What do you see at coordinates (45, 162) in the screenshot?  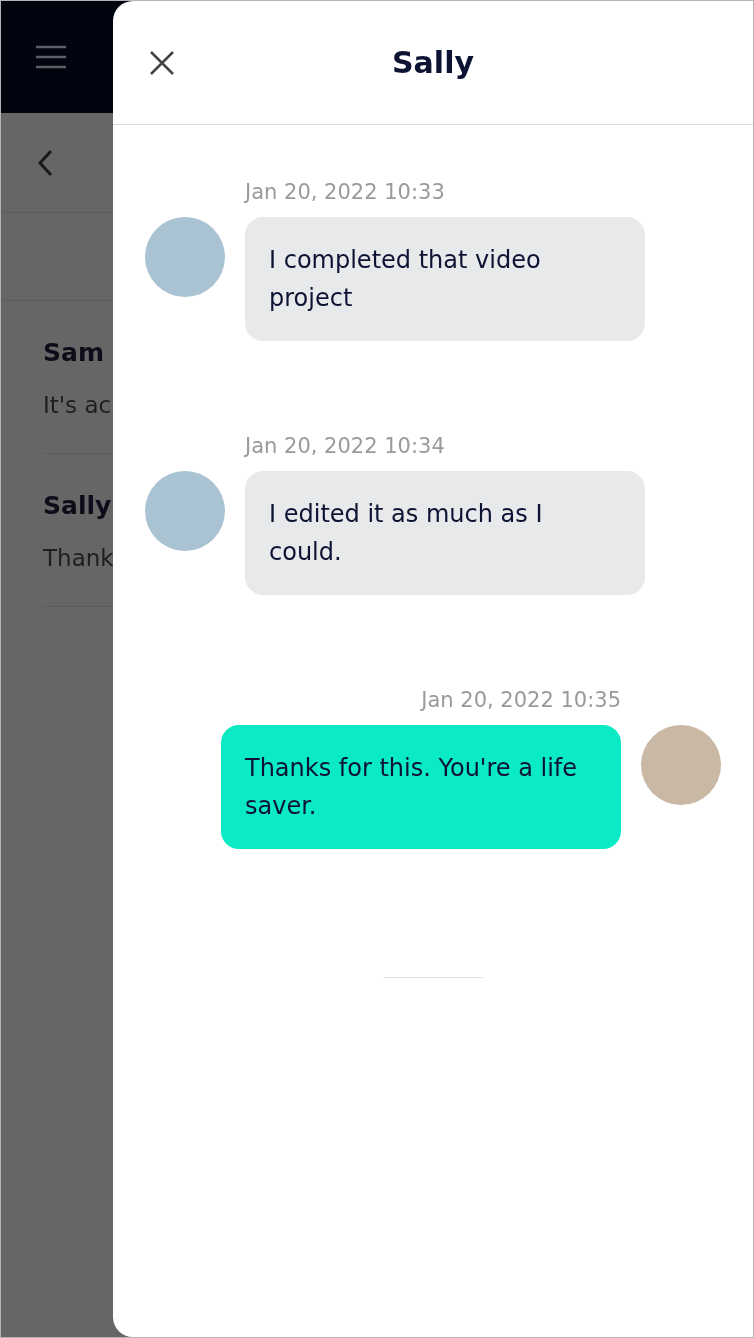 I see `back-icon` at bounding box center [45, 162].